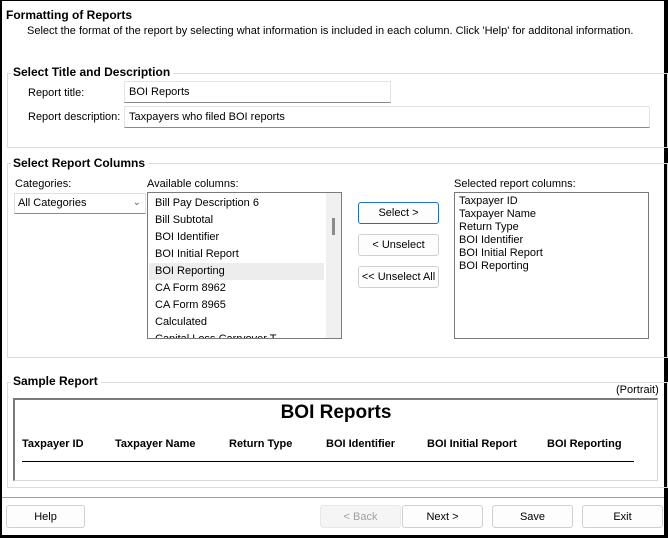  What do you see at coordinates (74, 117) in the screenshot?
I see `report-description-label: Report description:` at bounding box center [74, 117].